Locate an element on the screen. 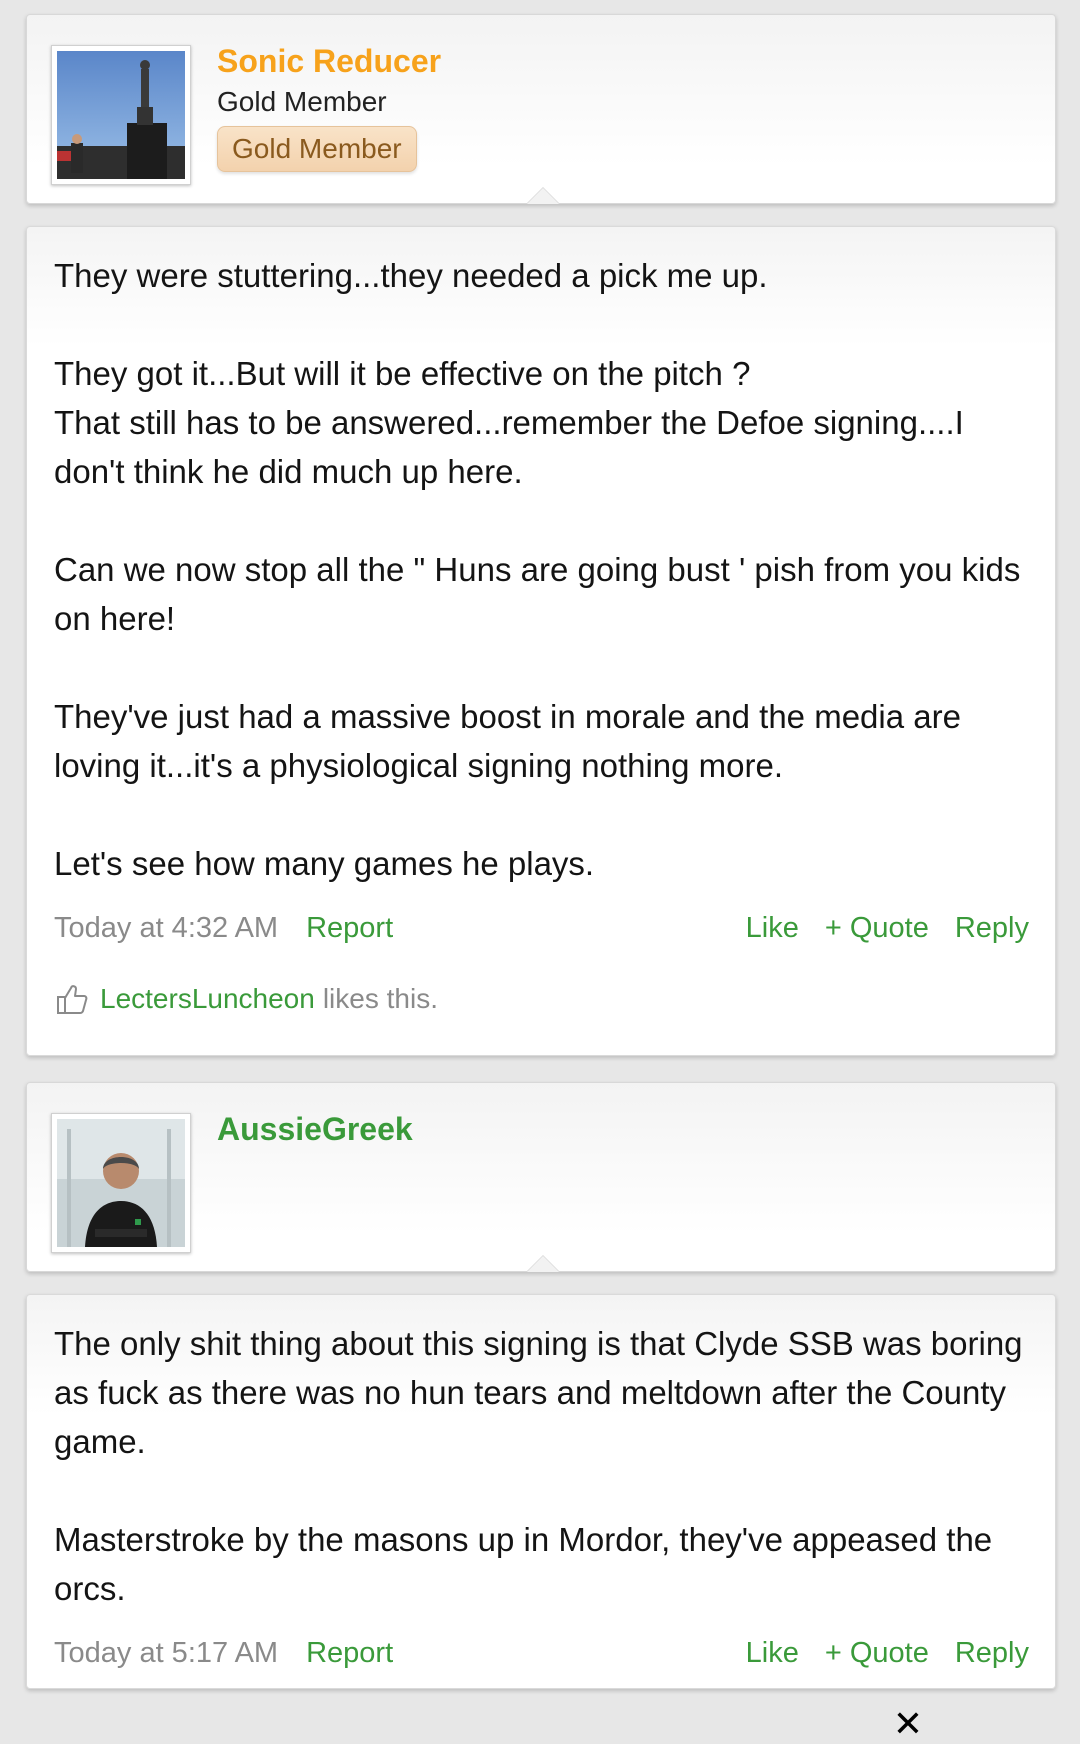  avatar-image-statue is located at coordinates (121, 115).